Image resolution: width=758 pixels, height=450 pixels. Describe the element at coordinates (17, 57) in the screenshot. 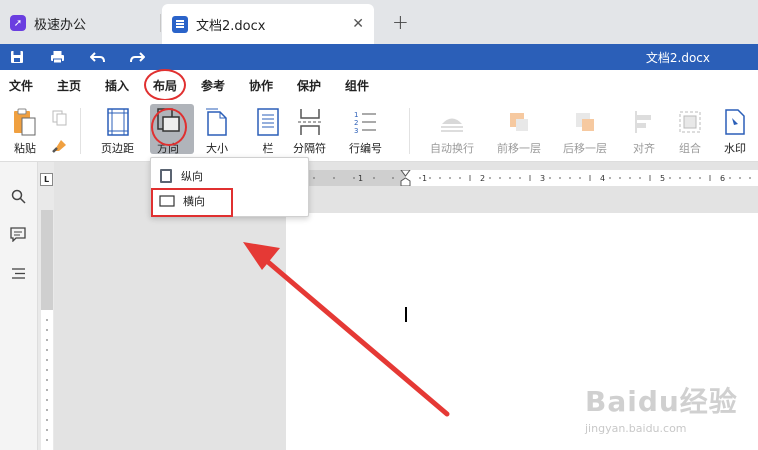

I see `save-icon` at that location.